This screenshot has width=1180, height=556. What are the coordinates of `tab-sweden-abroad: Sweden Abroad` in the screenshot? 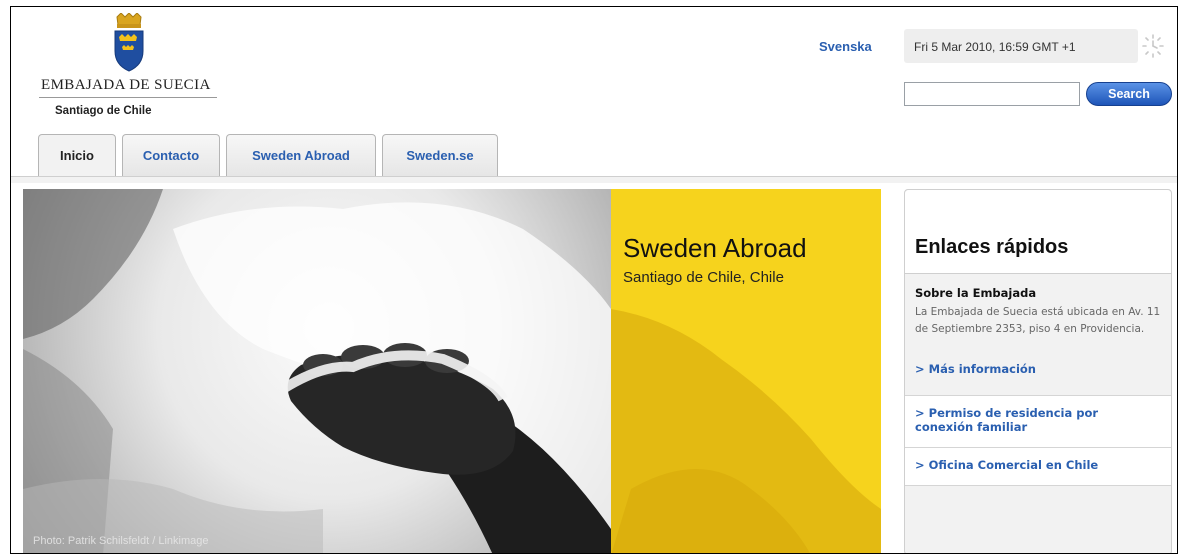 It's located at (301, 155).